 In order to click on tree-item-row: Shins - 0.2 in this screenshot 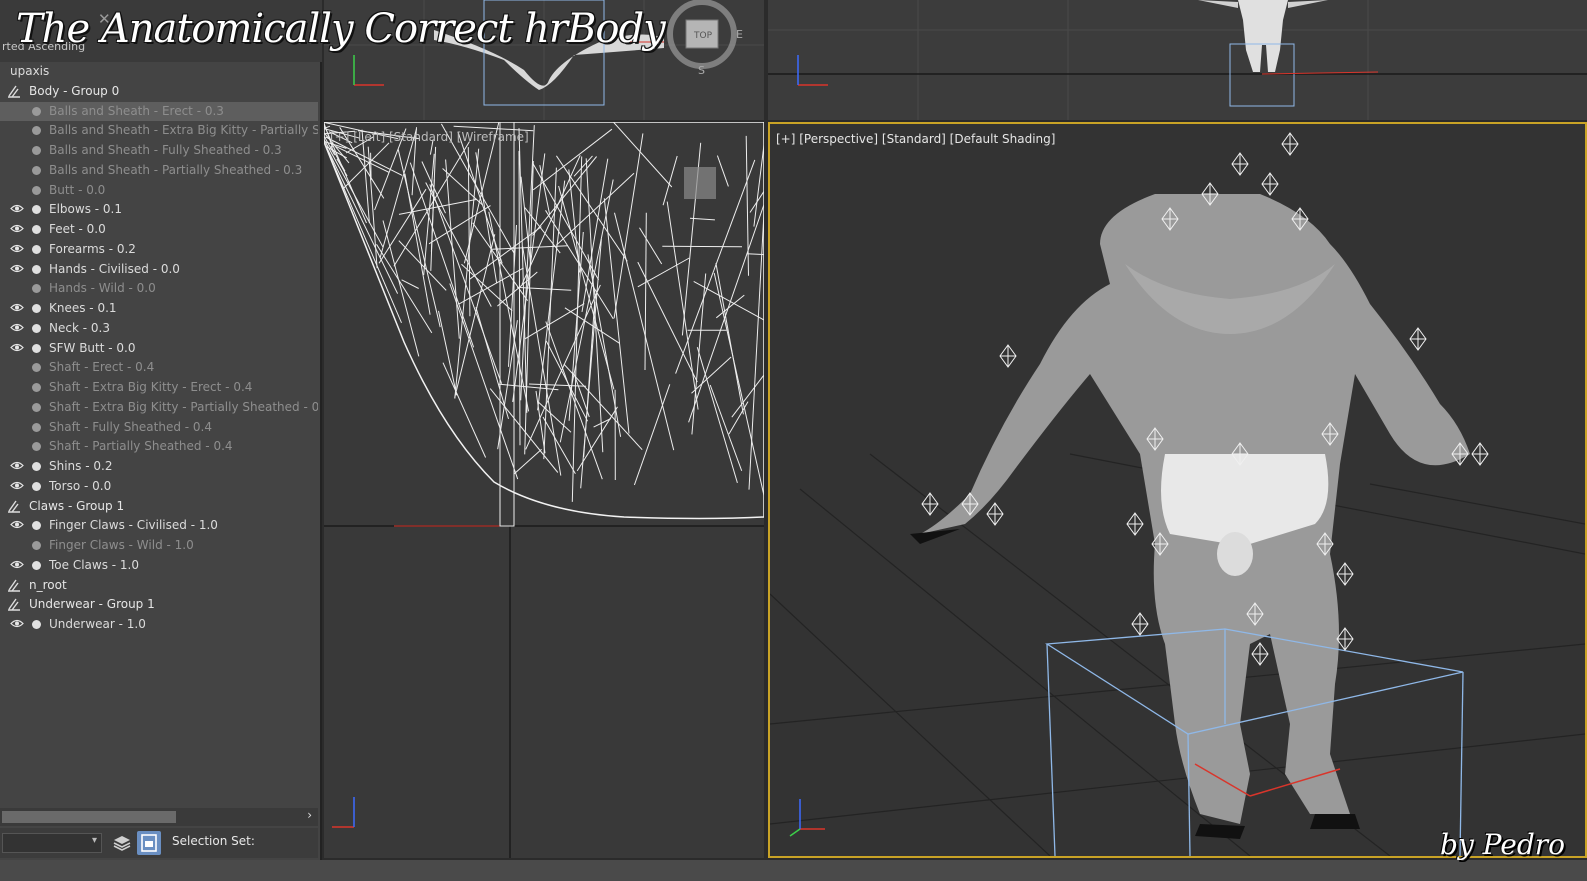, I will do `click(159, 466)`.